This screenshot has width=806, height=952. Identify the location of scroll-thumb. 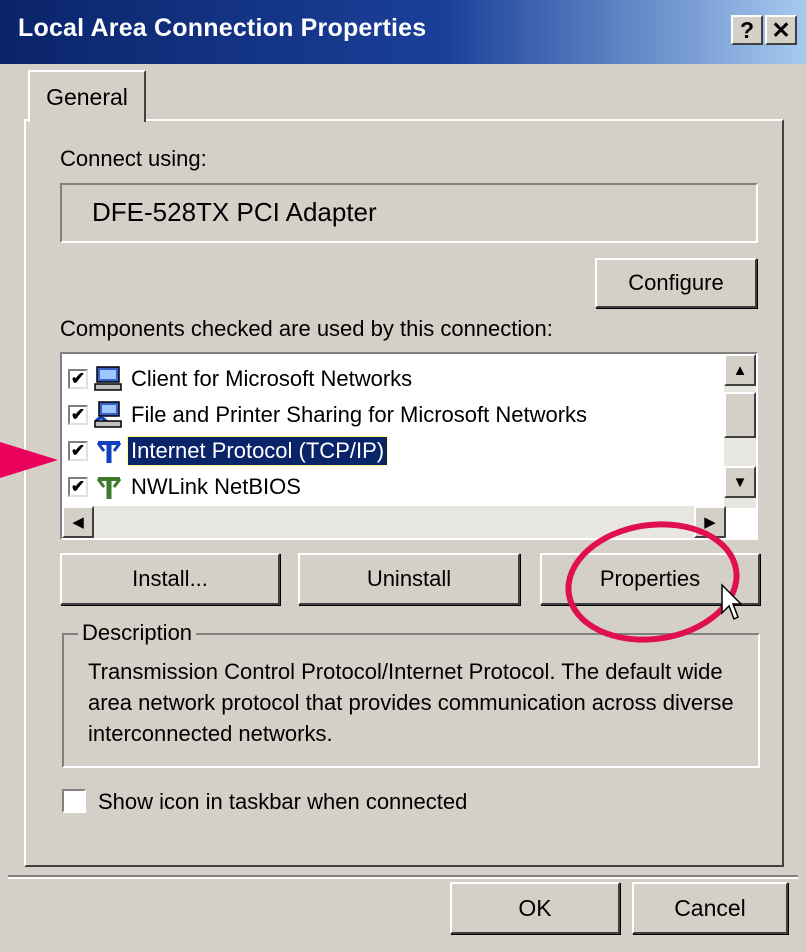
(740, 415).